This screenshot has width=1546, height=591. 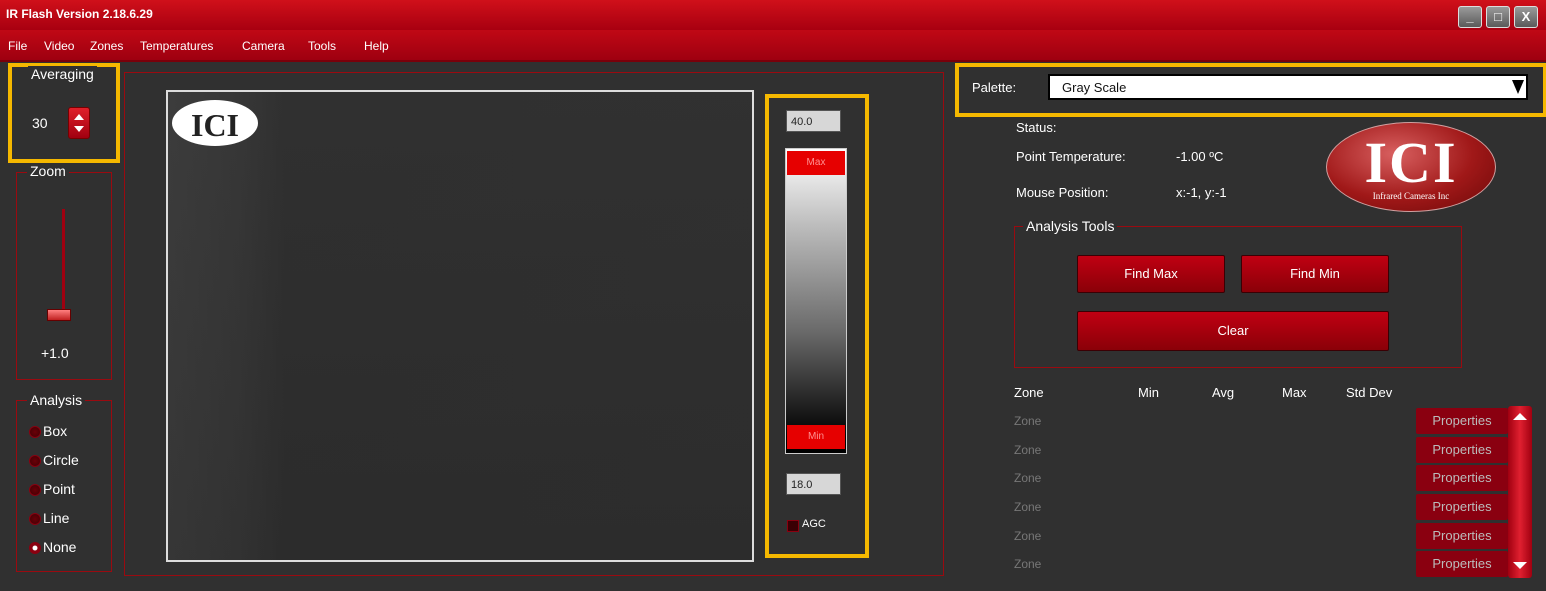 What do you see at coordinates (17, 46) in the screenshot?
I see `menu-file: File` at bounding box center [17, 46].